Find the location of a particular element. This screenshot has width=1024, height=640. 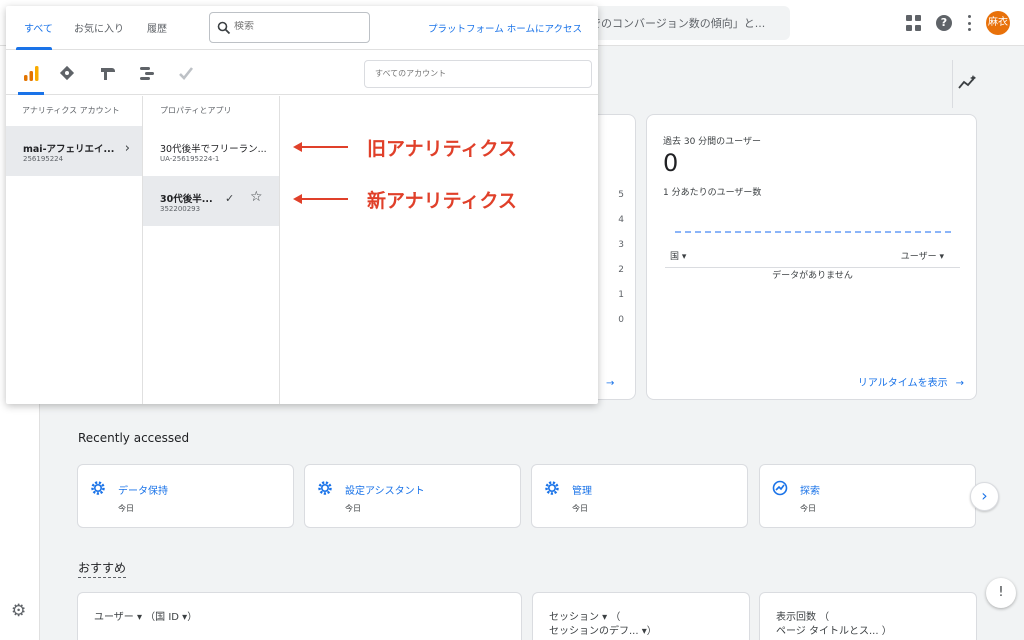

recommended-card-title: セッション ▾ （セッションのデフ... ▾） is located at coordinates (603, 624).